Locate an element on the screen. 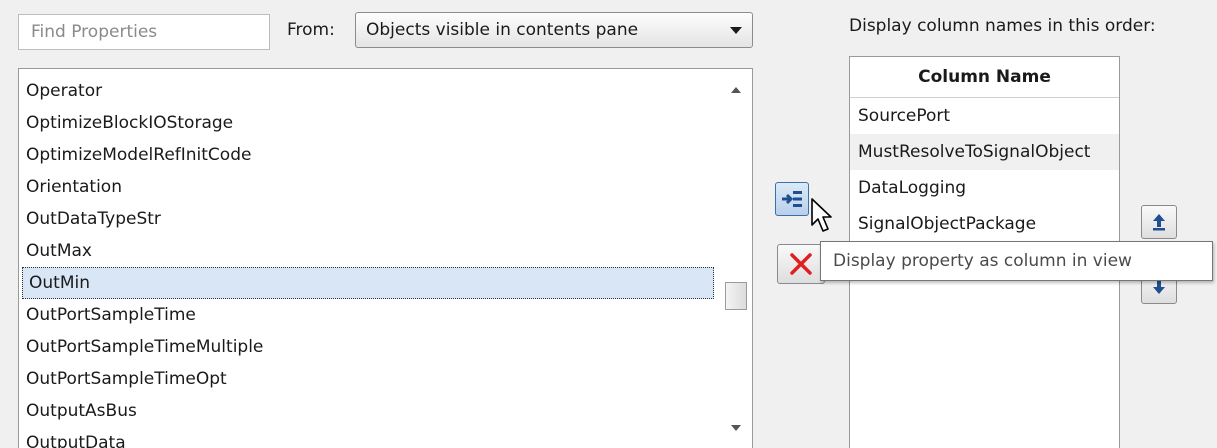 The image size is (1217, 448). tooltip: Display property as column in view is located at coordinates (1016, 261).